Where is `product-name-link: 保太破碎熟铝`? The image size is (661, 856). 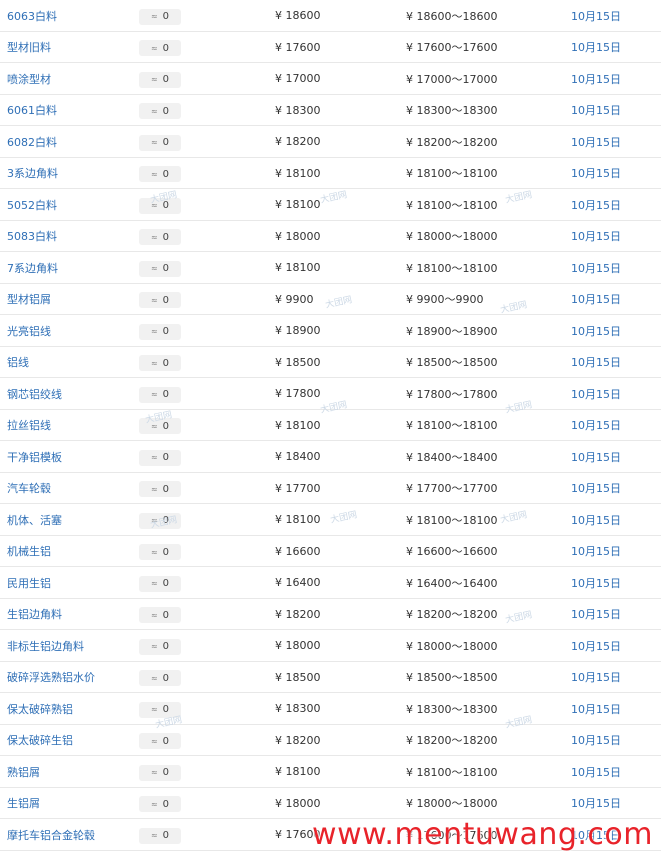
product-name-link: 保太破碎熟铝 is located at coordinates (40, 709).